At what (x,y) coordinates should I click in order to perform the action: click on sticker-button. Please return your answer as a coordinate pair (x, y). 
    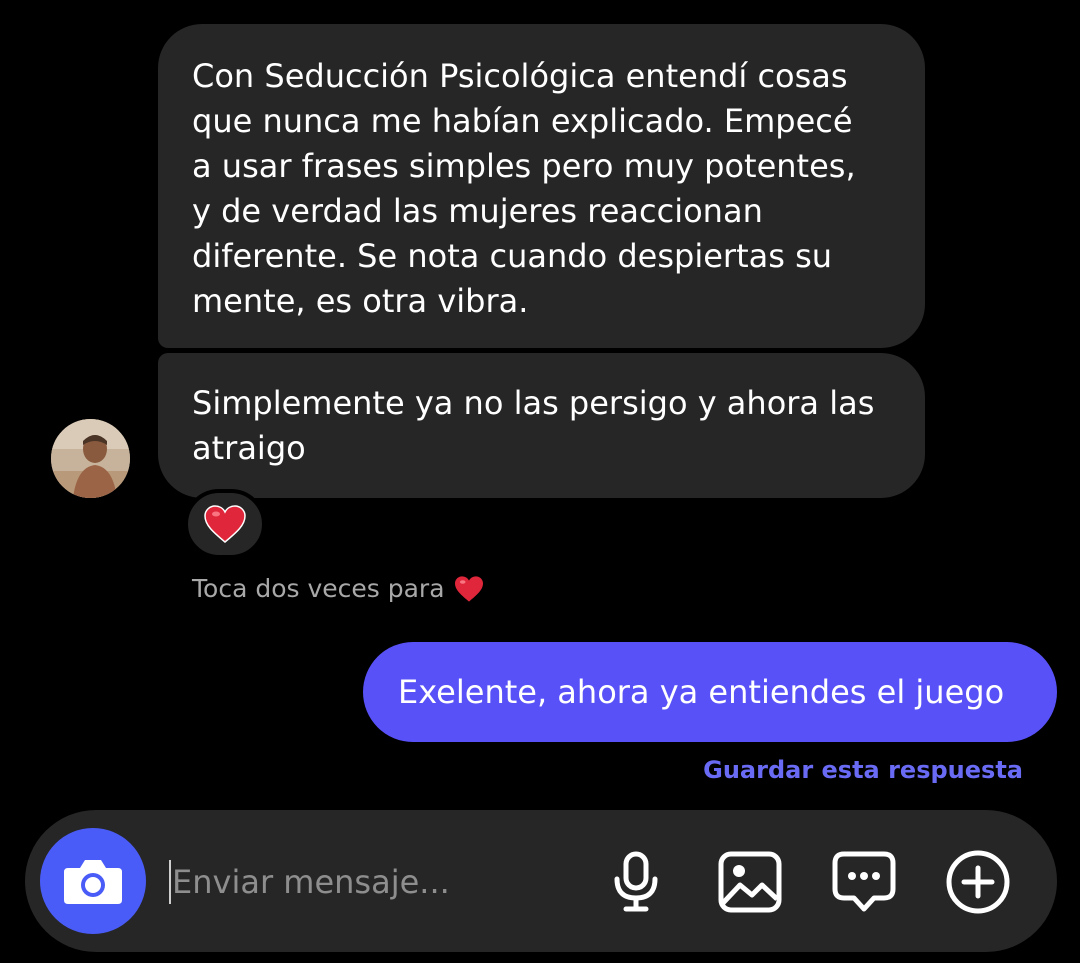
    Looking at the image, I should click on (864, 882).